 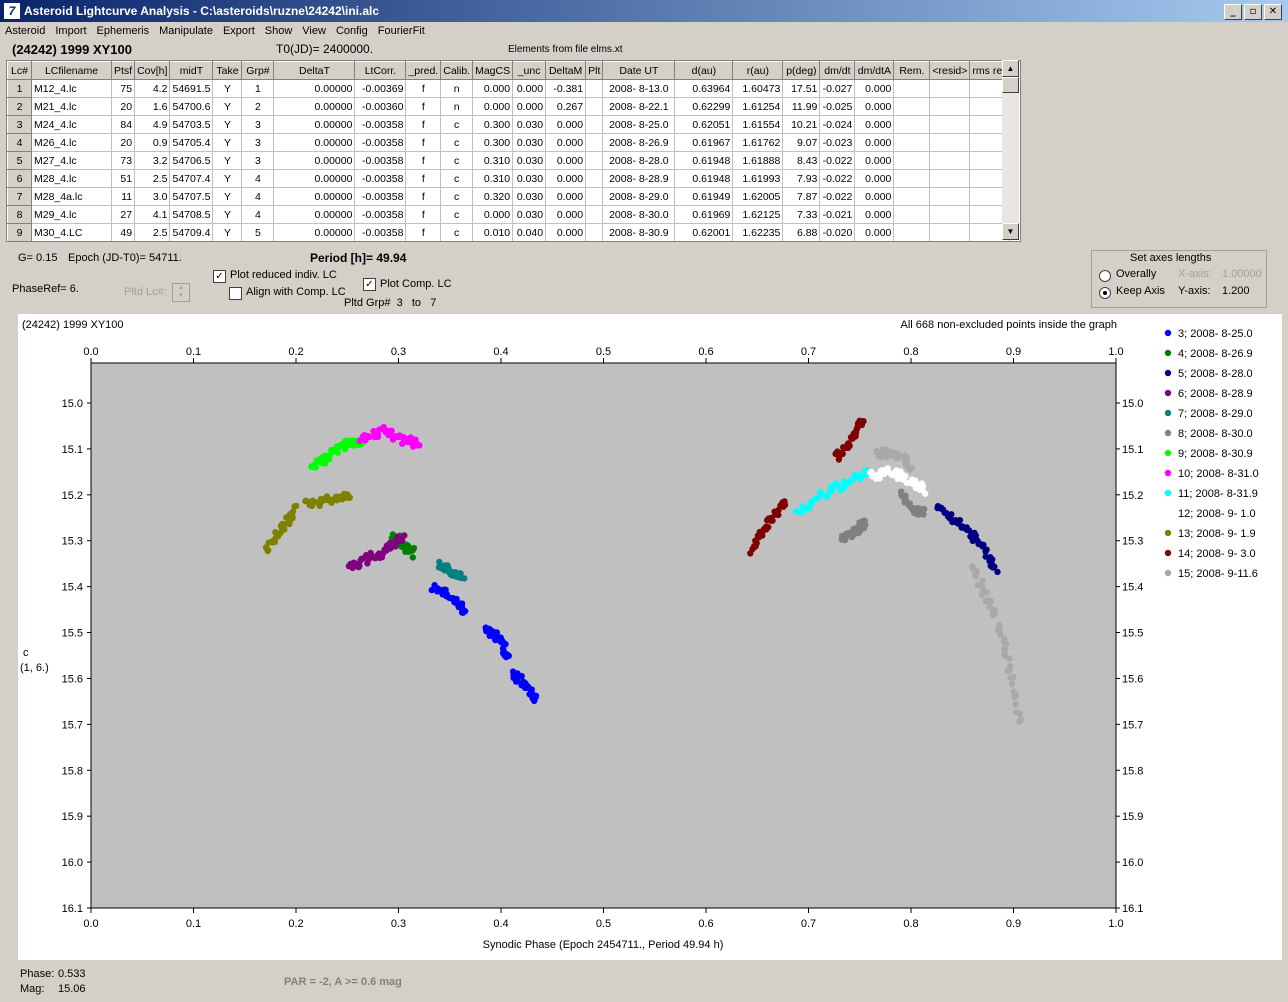 What do you see at coordinates (71, 106) in the screenshot?
I see `table-cell: M21_4.lc` at bounding box center [71, 106].